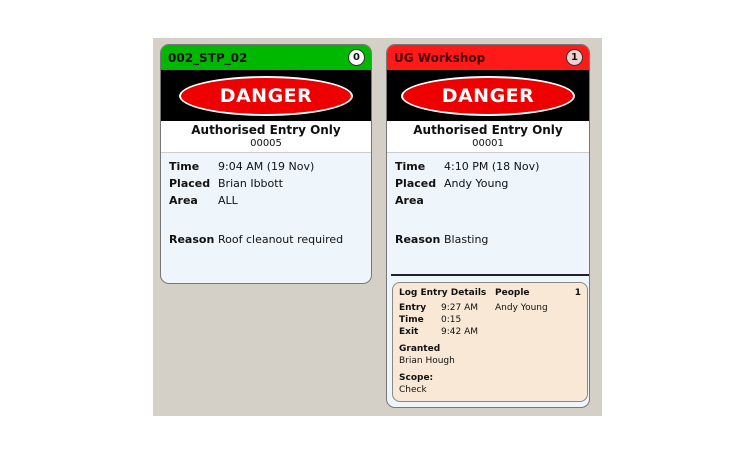  Describe the element at coordinates (451, 320) in the screenshot. I see `duration-value: 0:15` at that location.